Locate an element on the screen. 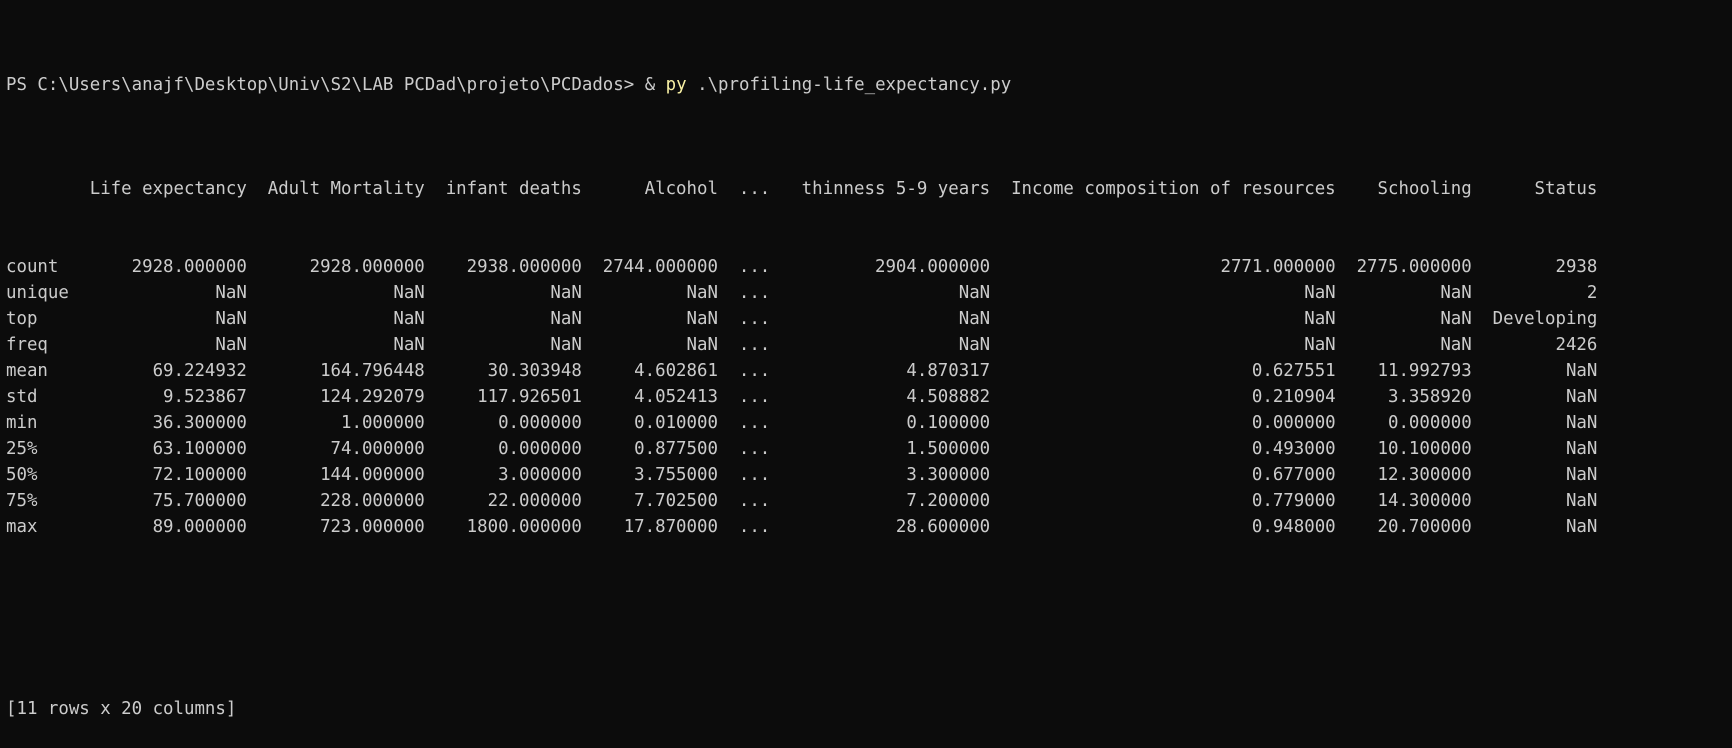 The image size is (1732, 748). row-label: 25% is located at coordinates (22, 449).